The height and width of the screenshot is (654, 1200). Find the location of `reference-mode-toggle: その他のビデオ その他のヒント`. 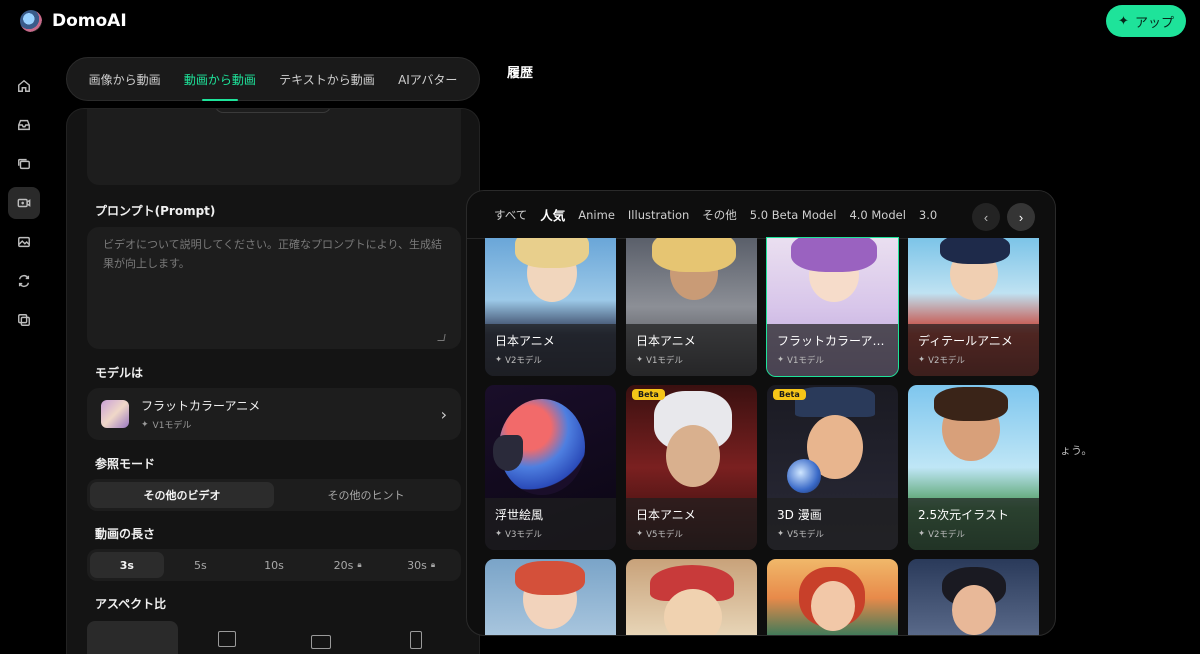

reference-mode-toggle: その他のビデオ その他のヒント is located at coordinates (274, 495).